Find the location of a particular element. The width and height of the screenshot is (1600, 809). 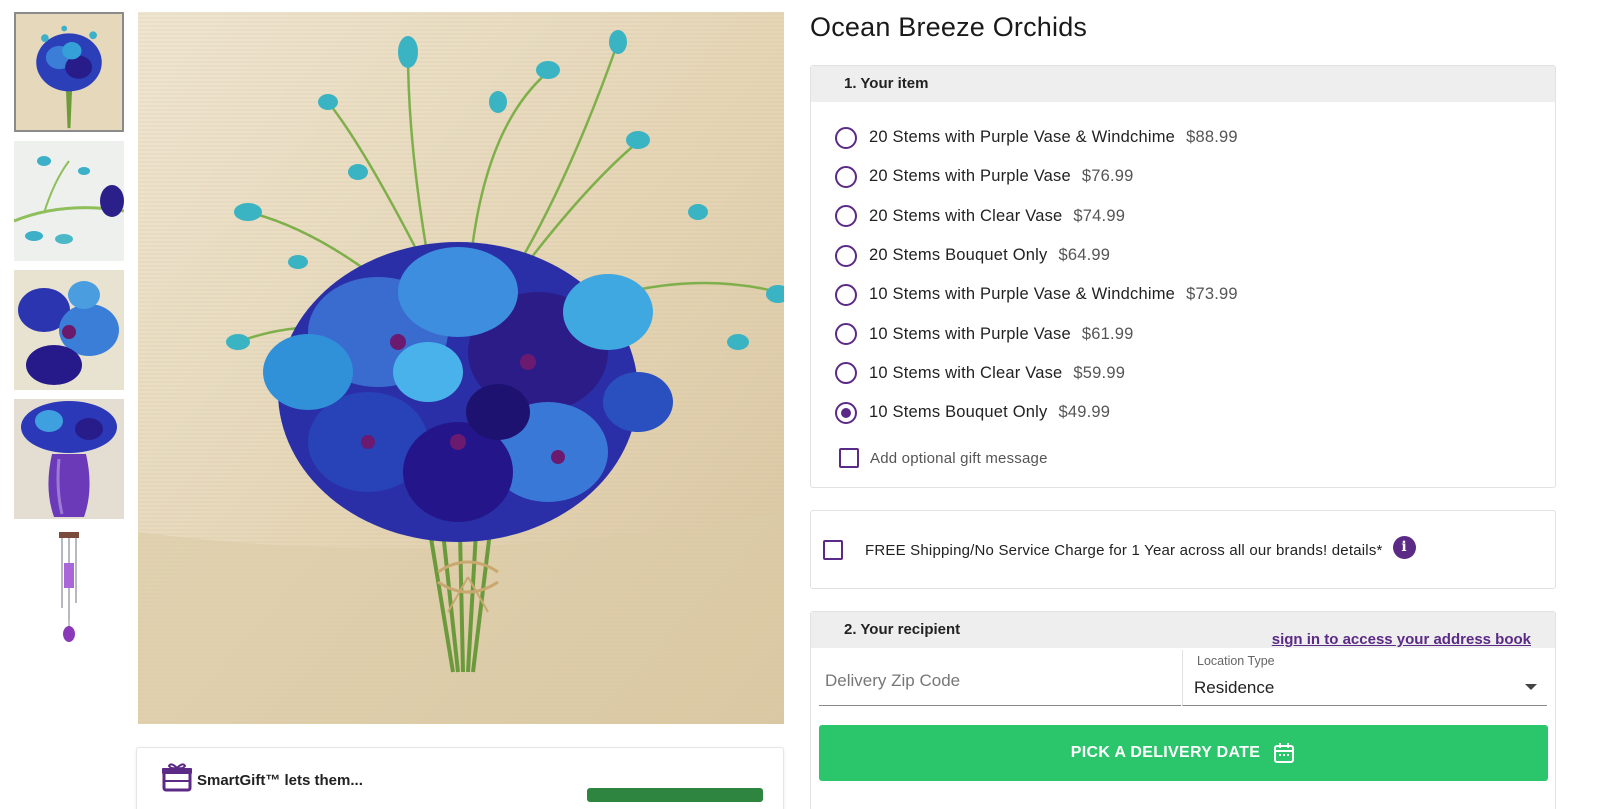

item-option: 10 Stems with Purple Vase $61.99 is located at coordinates (1036, 333).